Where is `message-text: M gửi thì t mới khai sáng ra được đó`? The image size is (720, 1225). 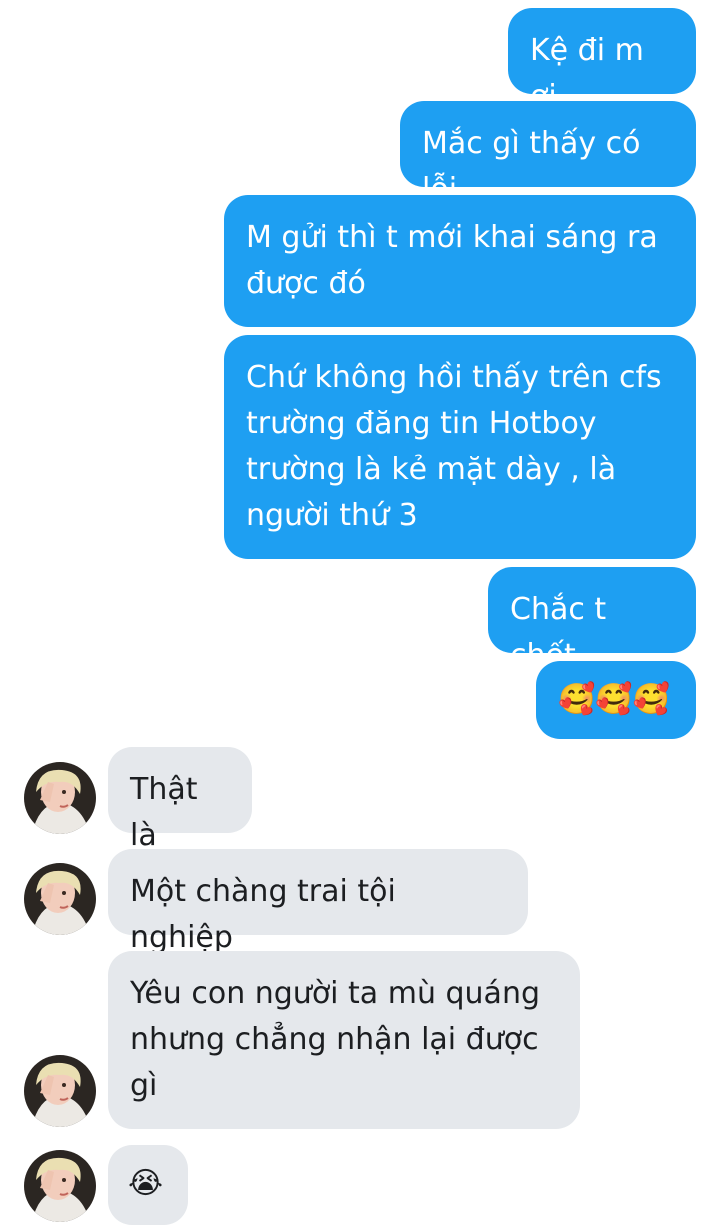
message-text: M gửi thì t mới khai sáng ra được đó is located at coordinates (452, 260).